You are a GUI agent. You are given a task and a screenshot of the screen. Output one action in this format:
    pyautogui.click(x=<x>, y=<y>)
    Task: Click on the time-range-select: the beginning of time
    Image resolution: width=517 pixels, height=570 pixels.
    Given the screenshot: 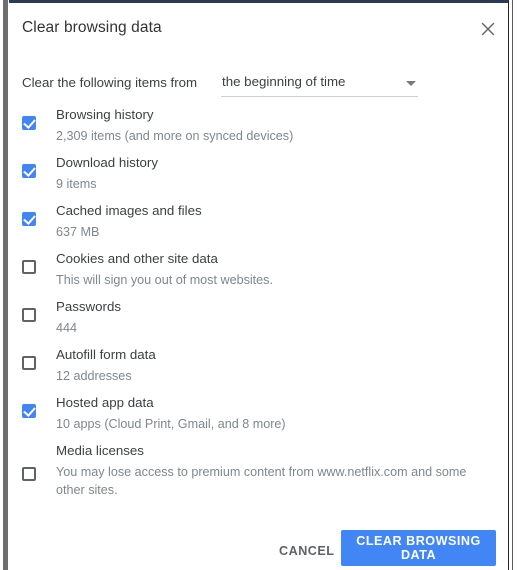 What is the action you would take?
    pyautogui.click(x=319, y=84)
    